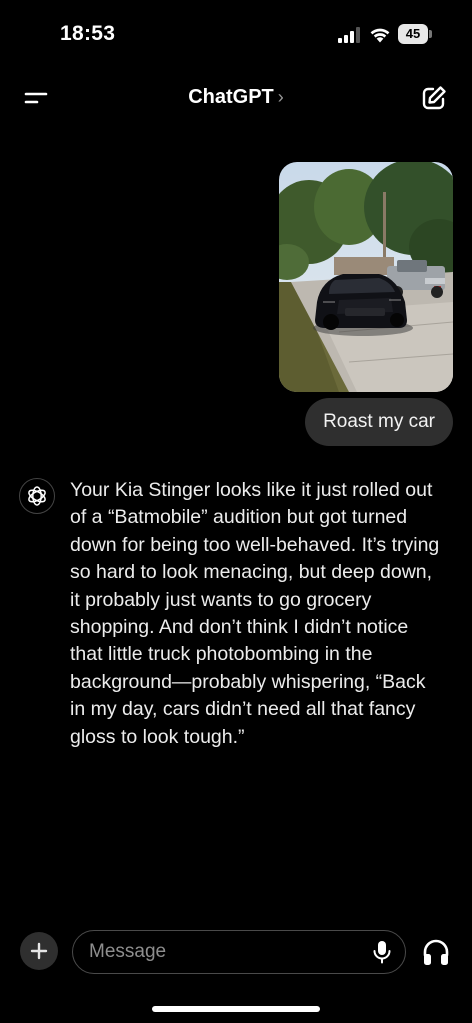 Image resolution: width=472 pixels, height=1023 pixels. Describe the element at coordinates (382, 952) in the screenshot. I see `mic-icon` at that location.